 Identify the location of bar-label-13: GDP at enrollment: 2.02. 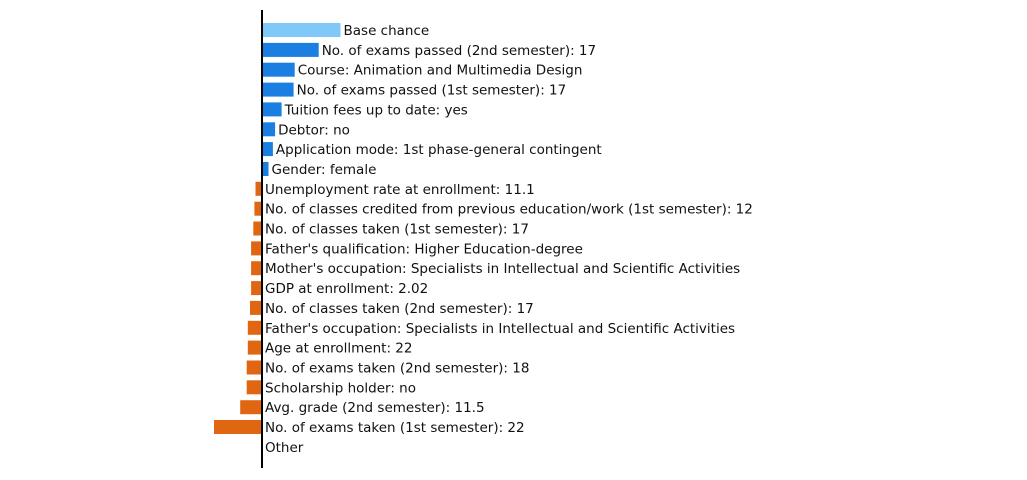
(346, 289).